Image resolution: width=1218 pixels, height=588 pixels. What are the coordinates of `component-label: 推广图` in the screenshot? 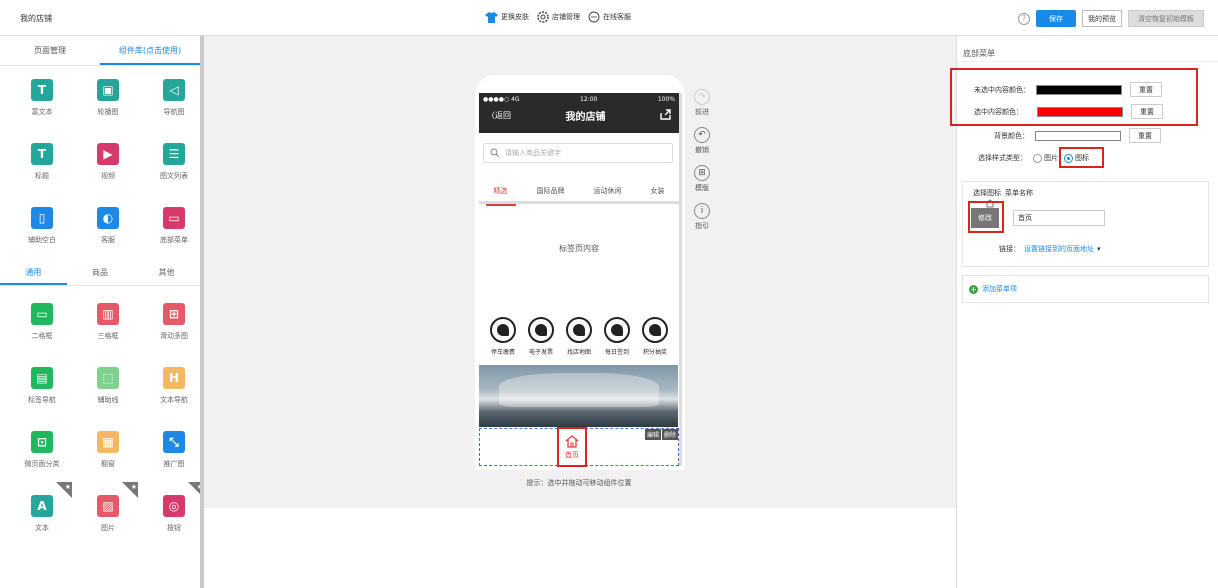 It's located at (174, 464).